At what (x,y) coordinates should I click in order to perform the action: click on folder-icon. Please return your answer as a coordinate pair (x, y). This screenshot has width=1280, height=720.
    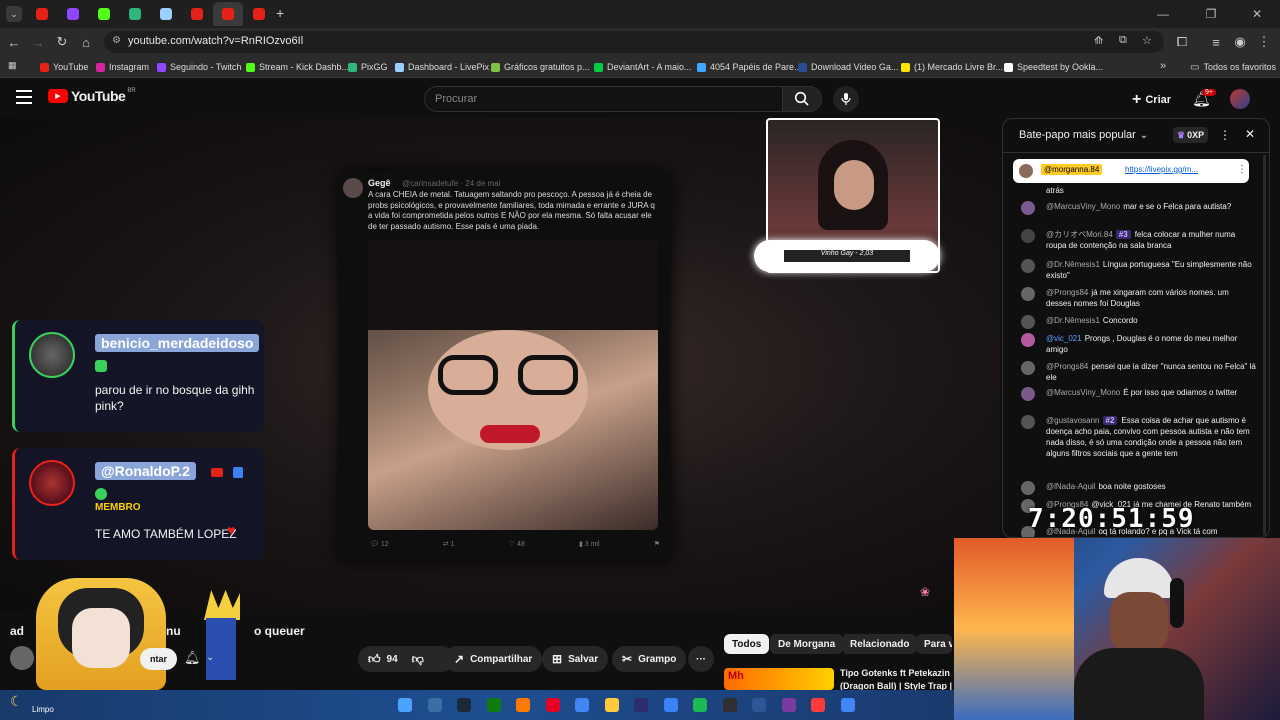
    Looking at the image, I should click on (611, 705).